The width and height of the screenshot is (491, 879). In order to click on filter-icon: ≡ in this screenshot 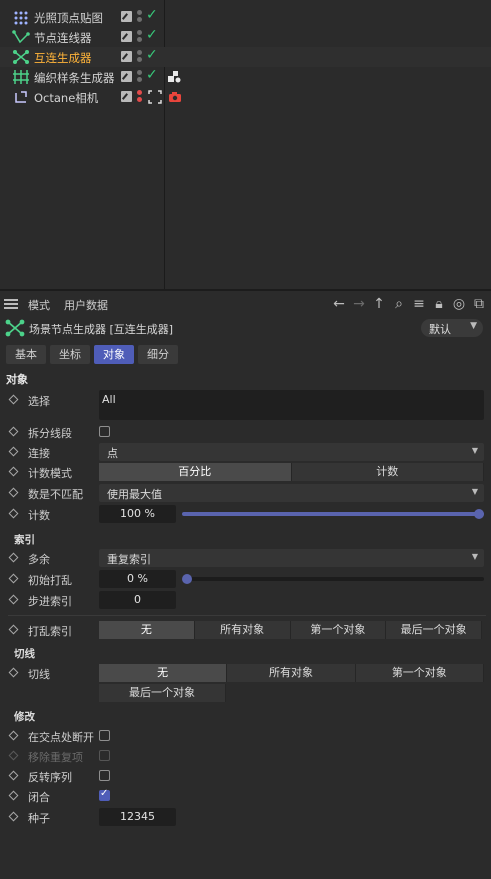, I will do `click(419, 304)`.